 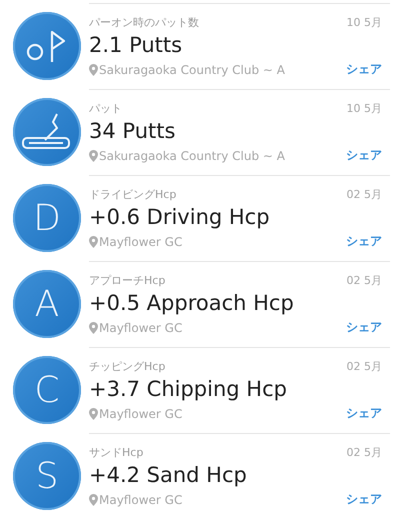 What do you see at coordinates (136, 45) in the screenshot?
I see `entry-title: 2.1 Putts` at bounding box center [136, 45].